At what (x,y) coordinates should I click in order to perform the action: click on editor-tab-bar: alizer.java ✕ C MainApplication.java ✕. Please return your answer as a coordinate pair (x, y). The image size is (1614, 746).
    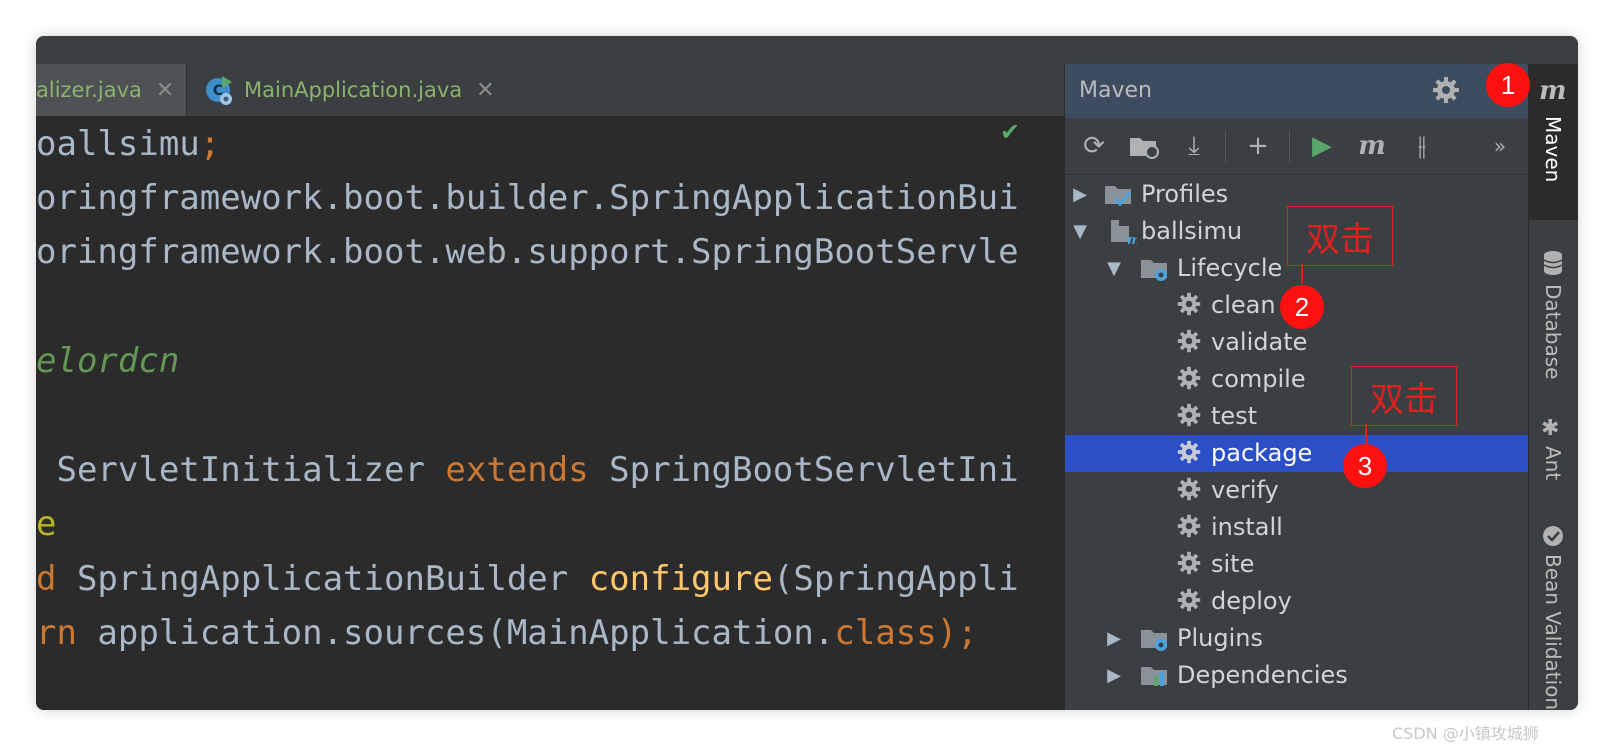
    Looking at the image, I should click on (550, 90).